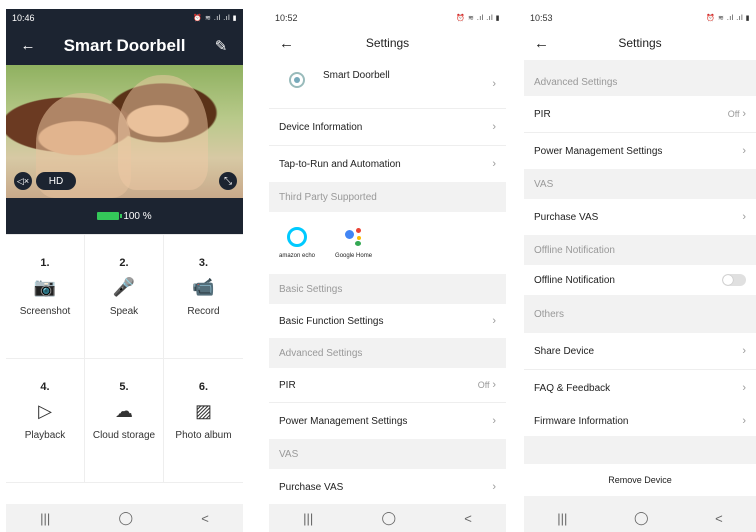 Image resolution: width=756 pixels, height=532 pixels. What do you see at coordinates (353, 243) in the screenshot?
I see `google-home-item: Google Home` at bounding box center [353, 243].